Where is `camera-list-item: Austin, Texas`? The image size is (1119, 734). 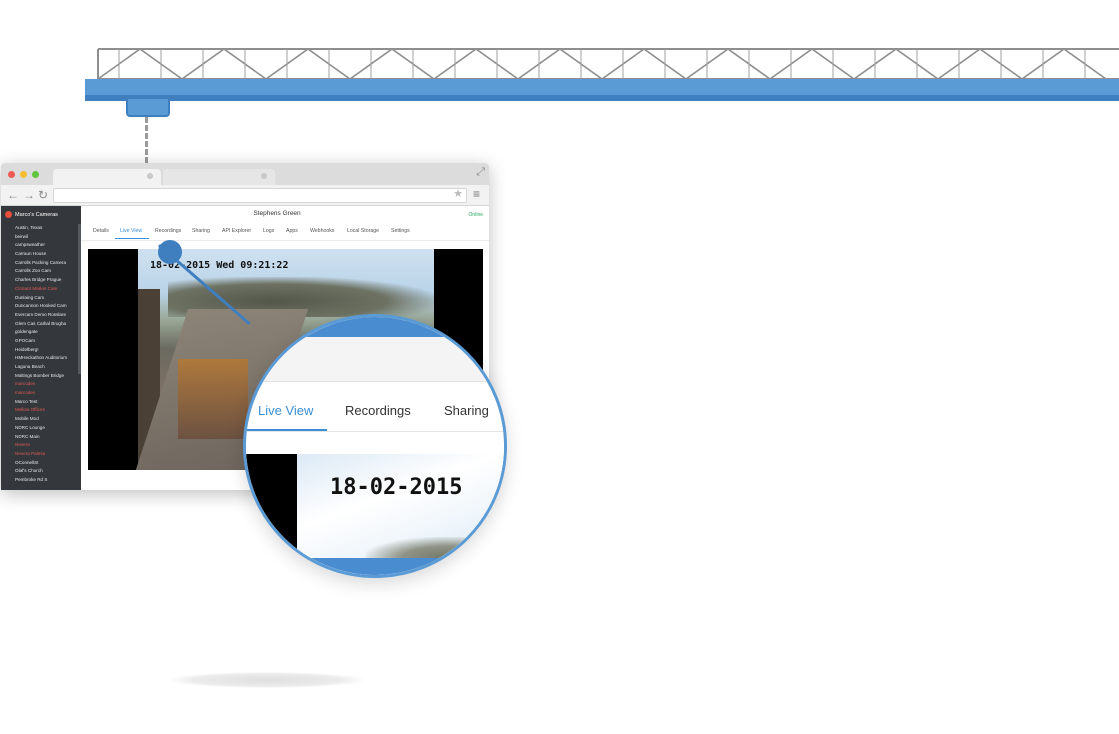 camera-list-item: Austin, Texas is located at coordinates (46, 228).